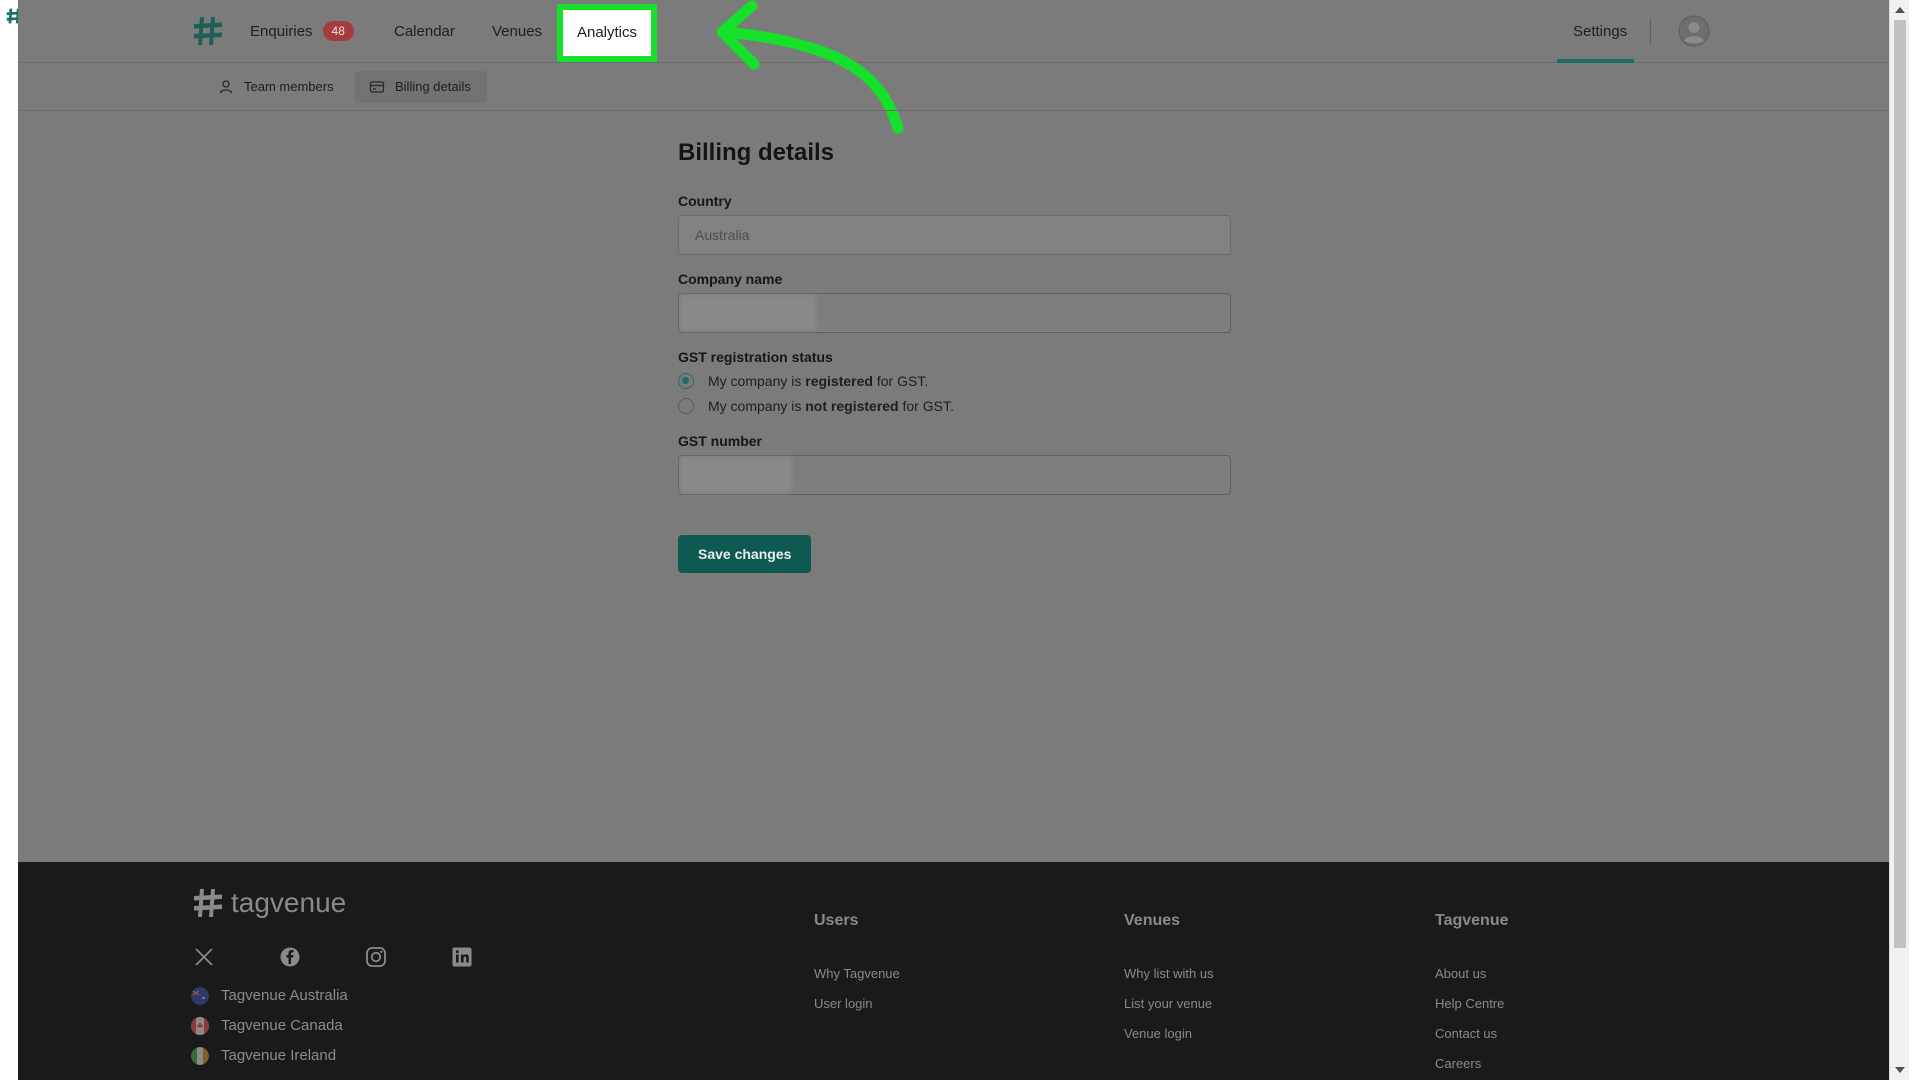 The height and width of the screenshot is (1080, 1920). What do you see at coordinates (686, 381) in the screenshot?
I see `gst-registered-radio` at bounding box center [686, 381].